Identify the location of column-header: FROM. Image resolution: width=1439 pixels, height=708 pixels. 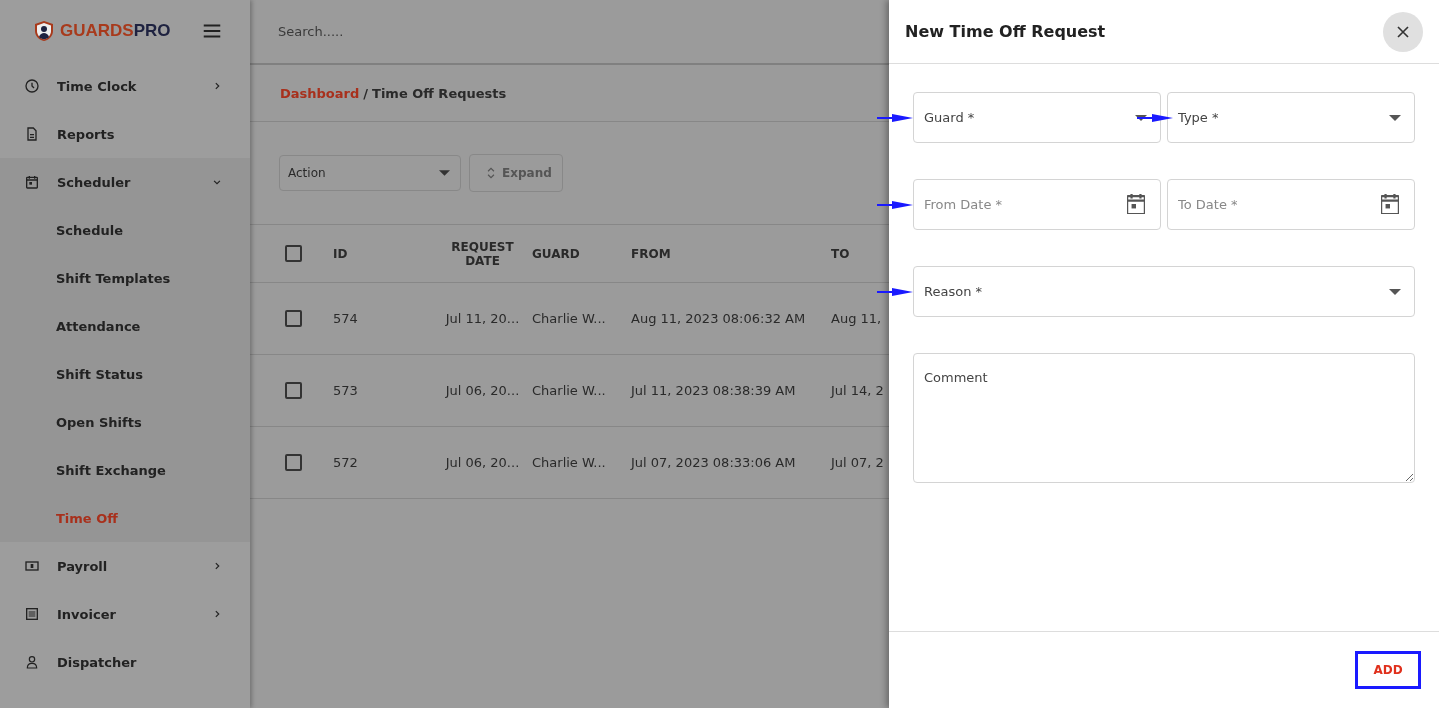
(651, 253).